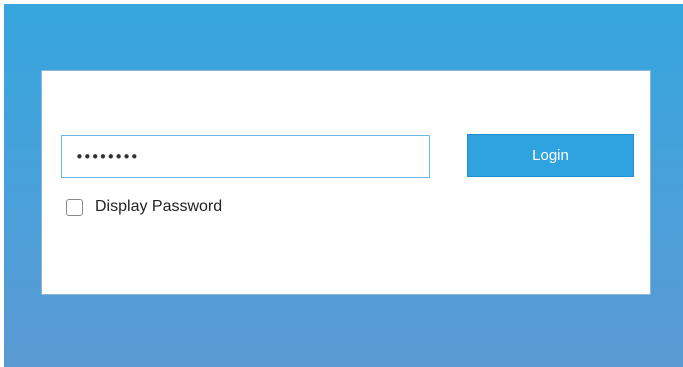 The width and height of the screenshot is (683, 367). Describe the element at coordinates (550, 155) in the screenshot. I see `login-button: Login` at that location.